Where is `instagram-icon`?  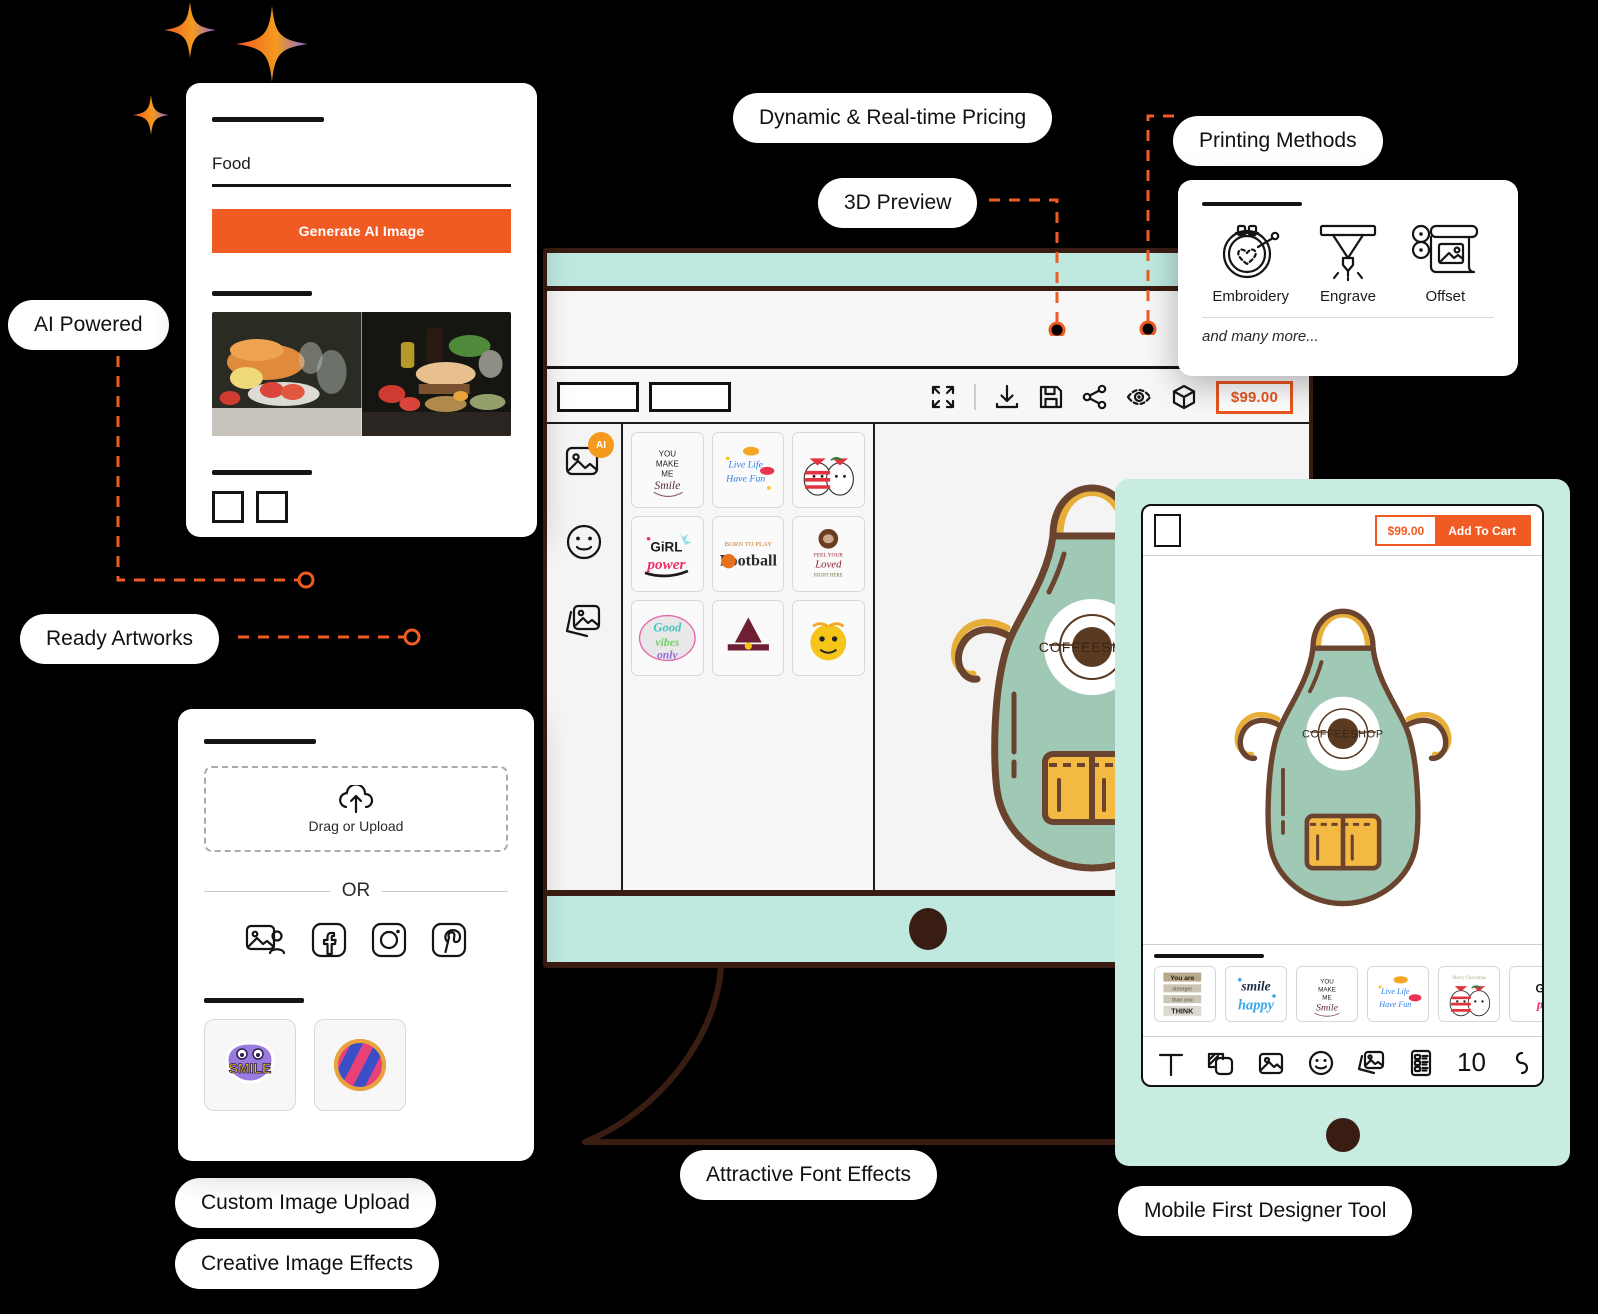 instagram-icon is located at coordinates (389, 940).